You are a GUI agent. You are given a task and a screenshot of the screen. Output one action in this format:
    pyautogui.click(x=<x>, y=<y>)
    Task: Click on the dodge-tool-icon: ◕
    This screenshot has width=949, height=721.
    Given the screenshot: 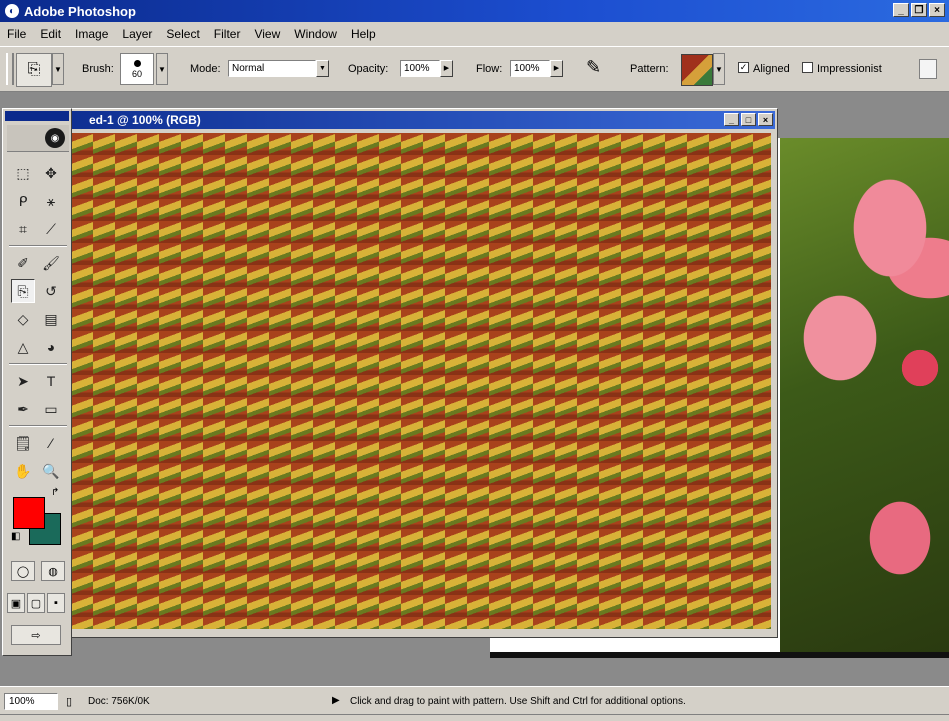 What is the action you would take?
    pyautogui.click(x=51, y=347)
    